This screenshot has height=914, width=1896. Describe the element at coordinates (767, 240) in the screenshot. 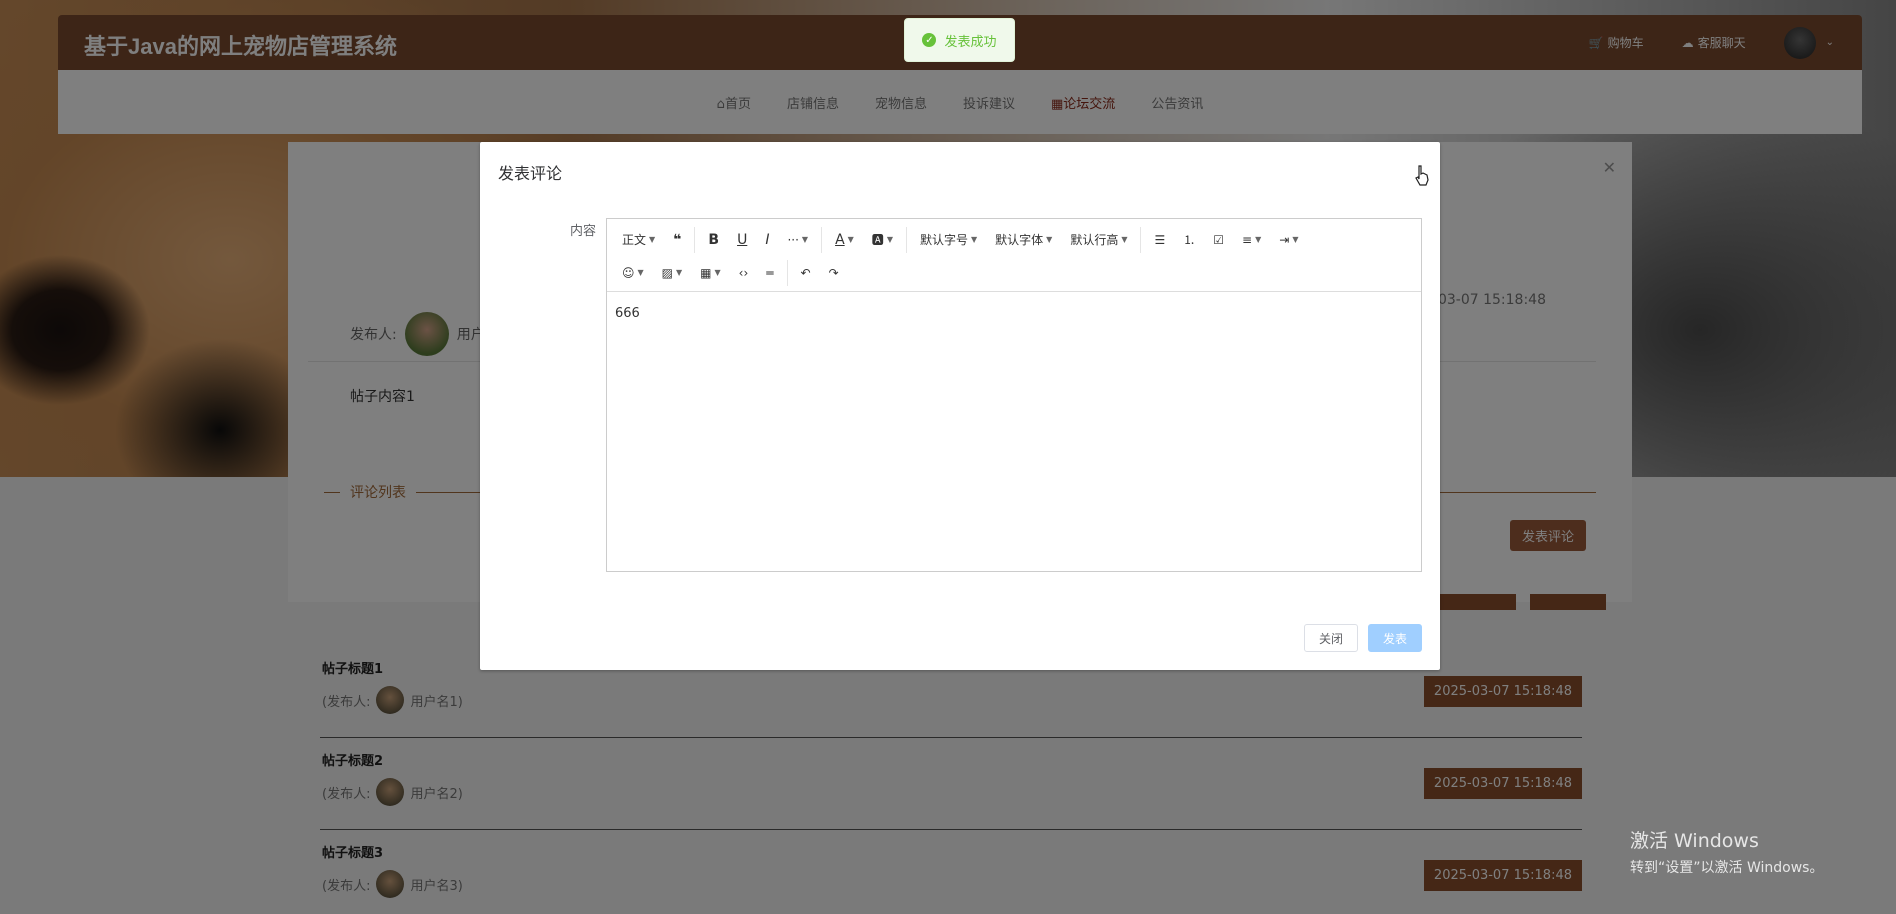

I see `italic-icon: I` at that location.